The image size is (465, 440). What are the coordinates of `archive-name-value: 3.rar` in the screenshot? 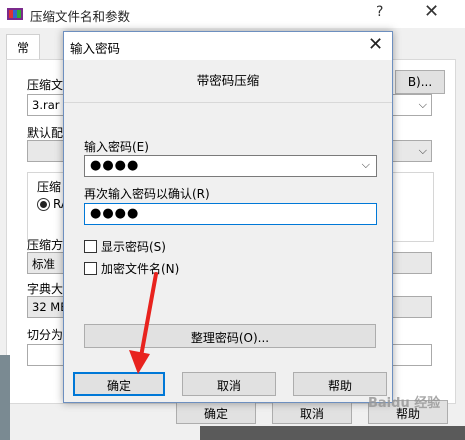 It's located at (46, 105).